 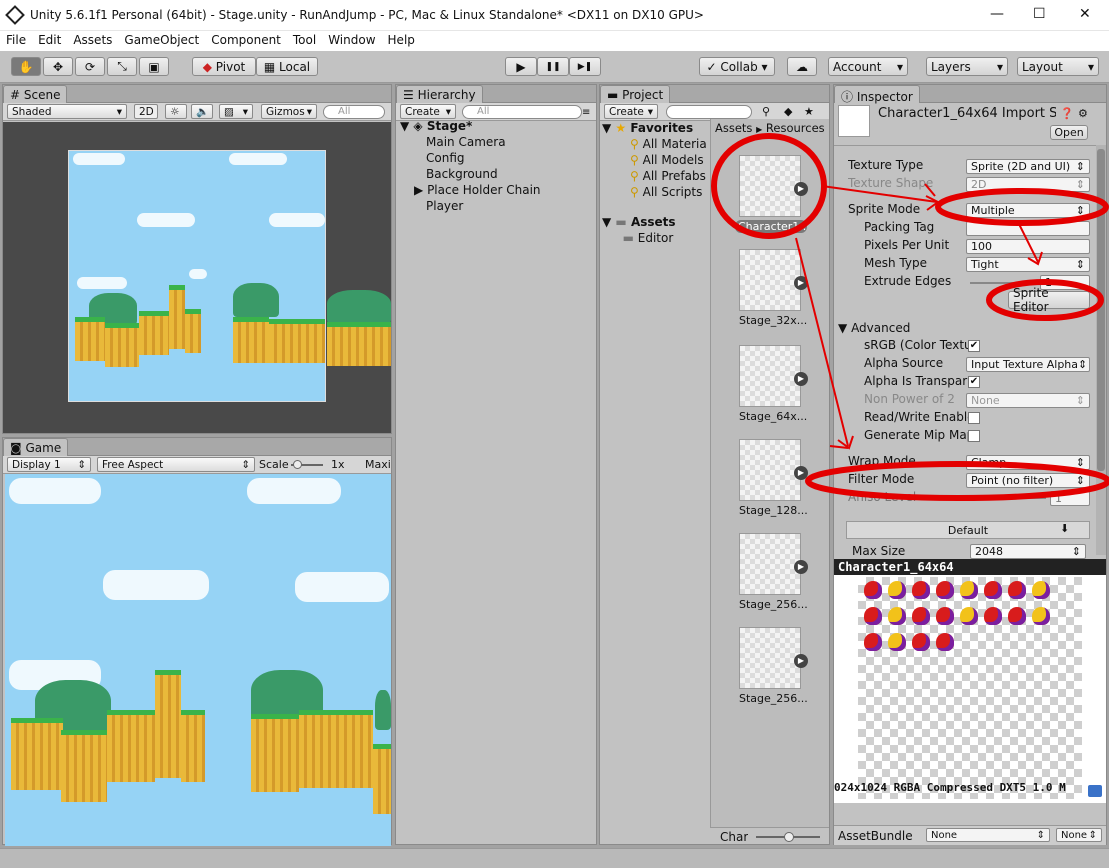 I want to click on inspector-scrollbar, so click(x=1101, y=350).